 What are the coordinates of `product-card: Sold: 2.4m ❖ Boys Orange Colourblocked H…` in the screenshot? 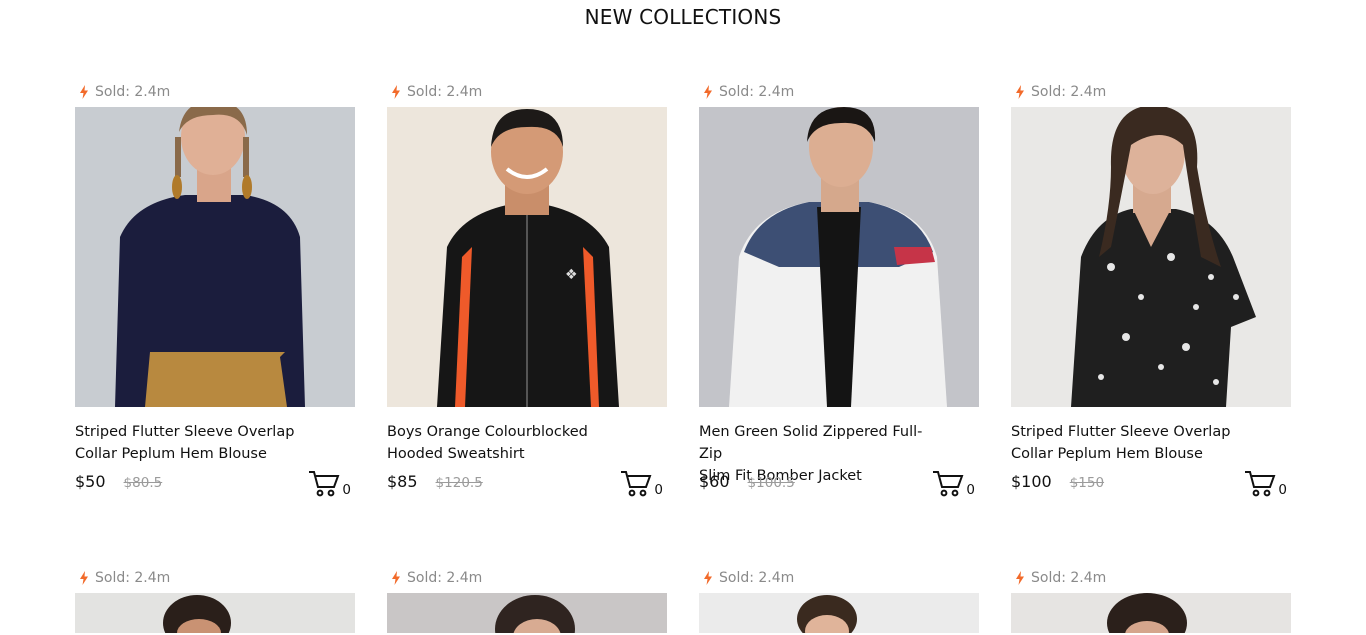 It's located at (527, 289).